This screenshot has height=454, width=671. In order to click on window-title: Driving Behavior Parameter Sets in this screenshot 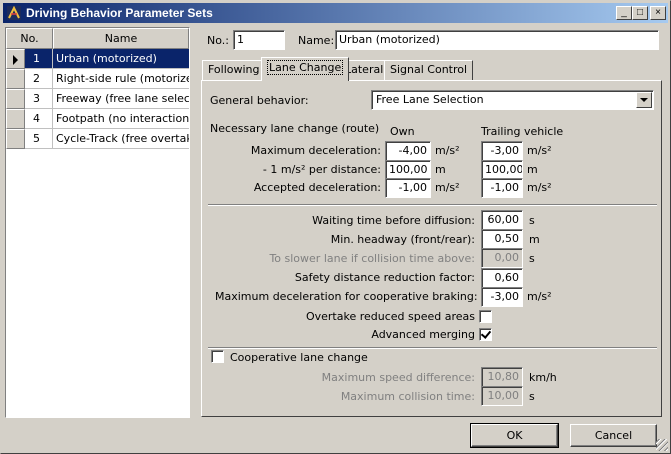, I will do `click(119, 13)`.